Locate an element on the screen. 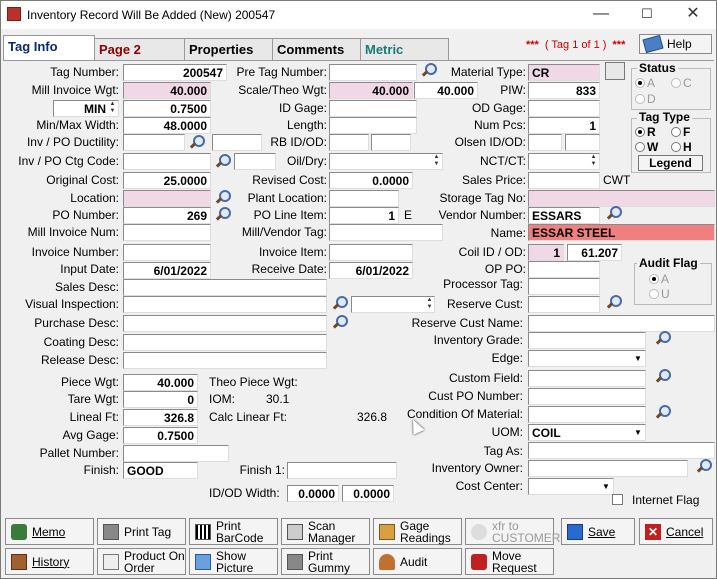 This screenshot has height=579, width=717. tag-as-field is located at coordinates (621, 450).